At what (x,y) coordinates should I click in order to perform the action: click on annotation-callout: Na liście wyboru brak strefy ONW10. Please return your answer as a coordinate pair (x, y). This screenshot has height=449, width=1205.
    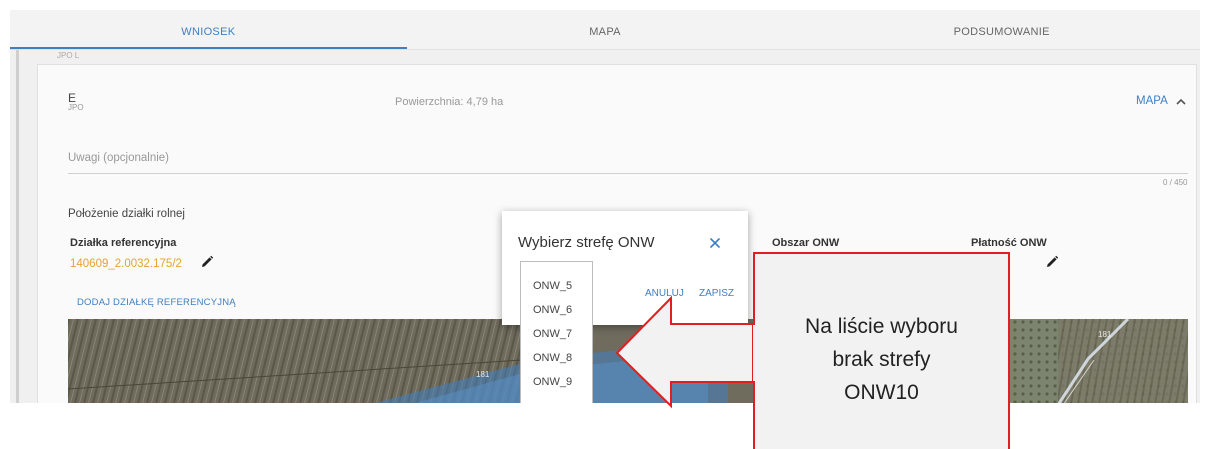
    Looking at the image, I should click on (881, 350).